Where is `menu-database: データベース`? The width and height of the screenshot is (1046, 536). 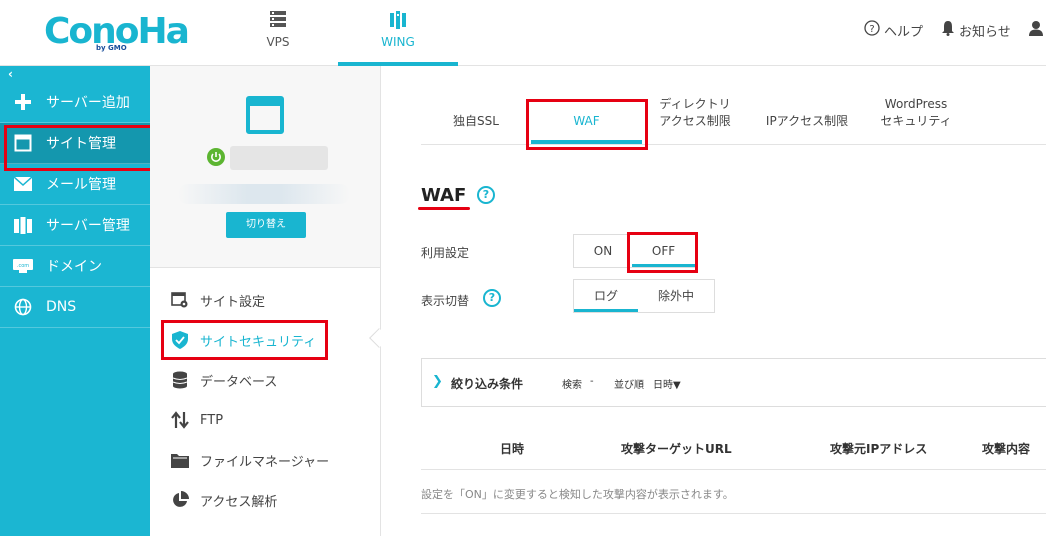 menu-database: データベース is located at coordinates (223, 380).